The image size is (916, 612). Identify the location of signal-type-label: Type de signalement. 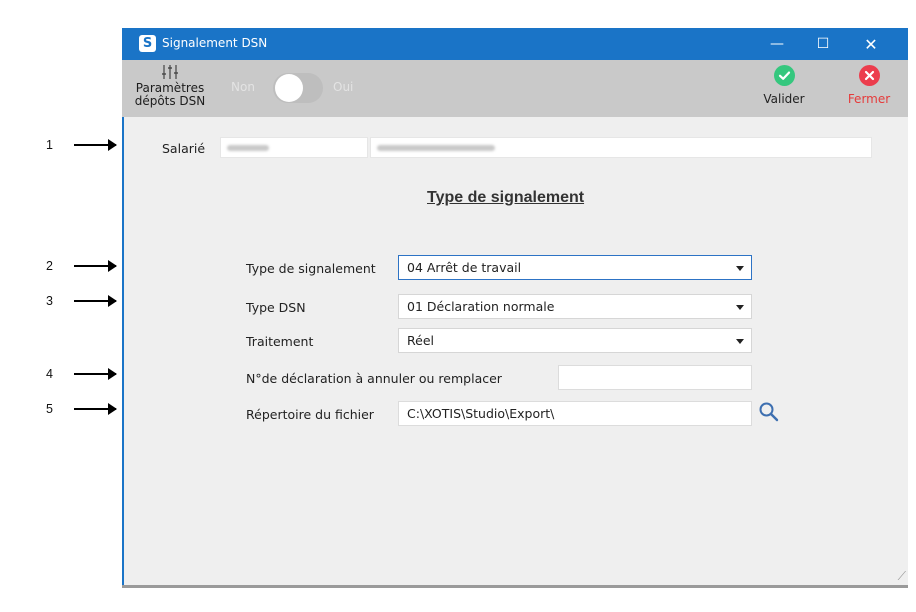
(311, 268).